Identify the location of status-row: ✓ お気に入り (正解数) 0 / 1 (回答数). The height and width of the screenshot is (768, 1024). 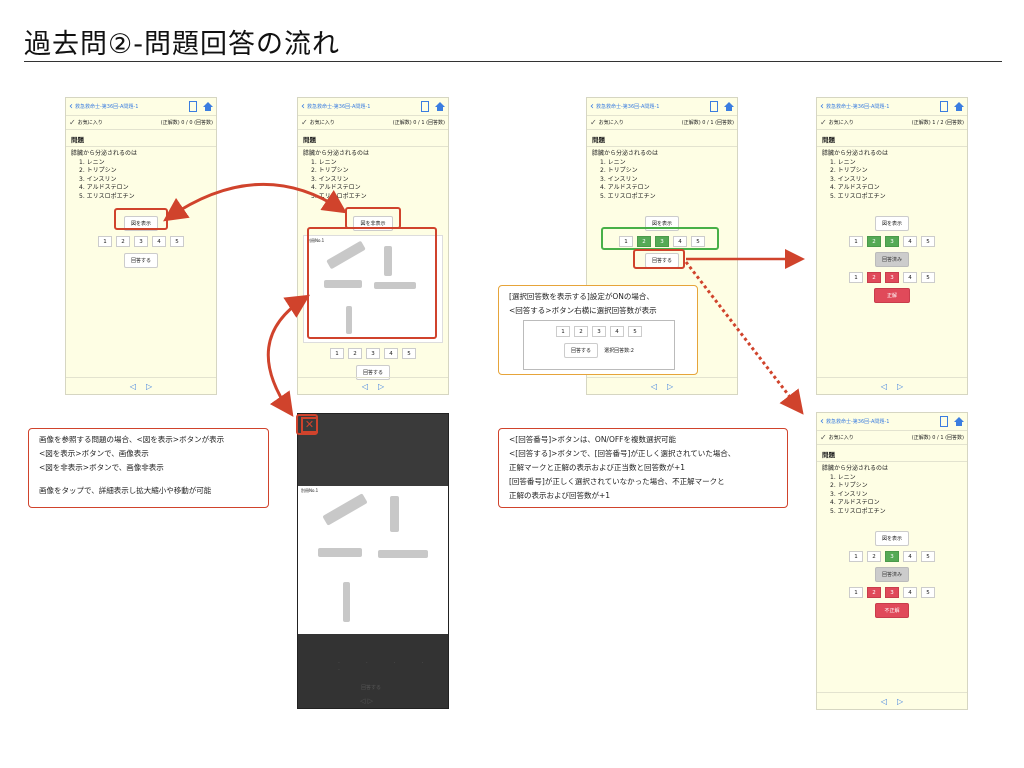
(892, 438).